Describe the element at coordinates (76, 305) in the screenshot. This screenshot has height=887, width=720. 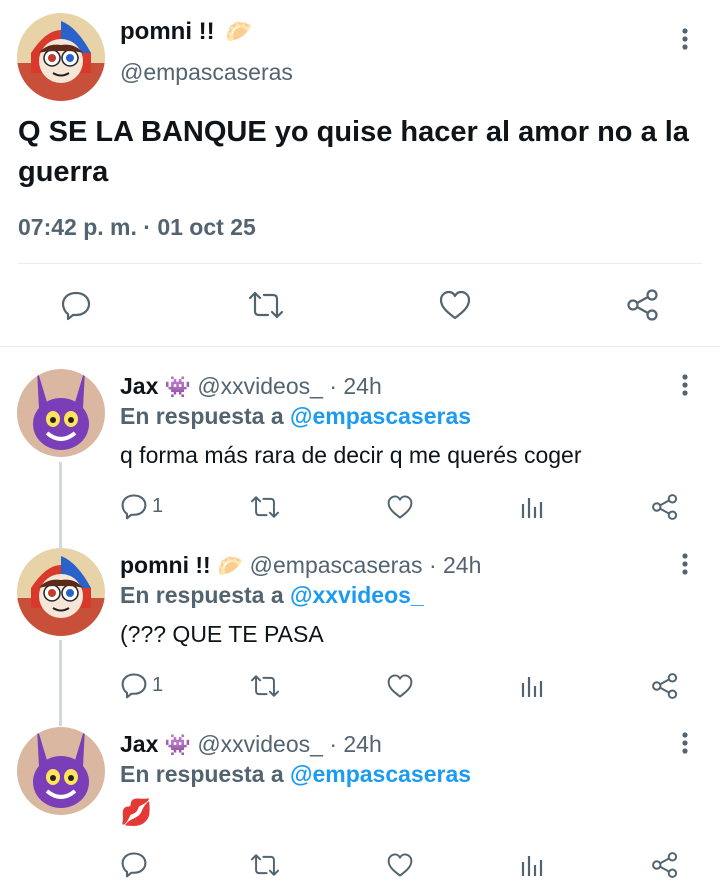
I see `main-reply-icon` at that location.